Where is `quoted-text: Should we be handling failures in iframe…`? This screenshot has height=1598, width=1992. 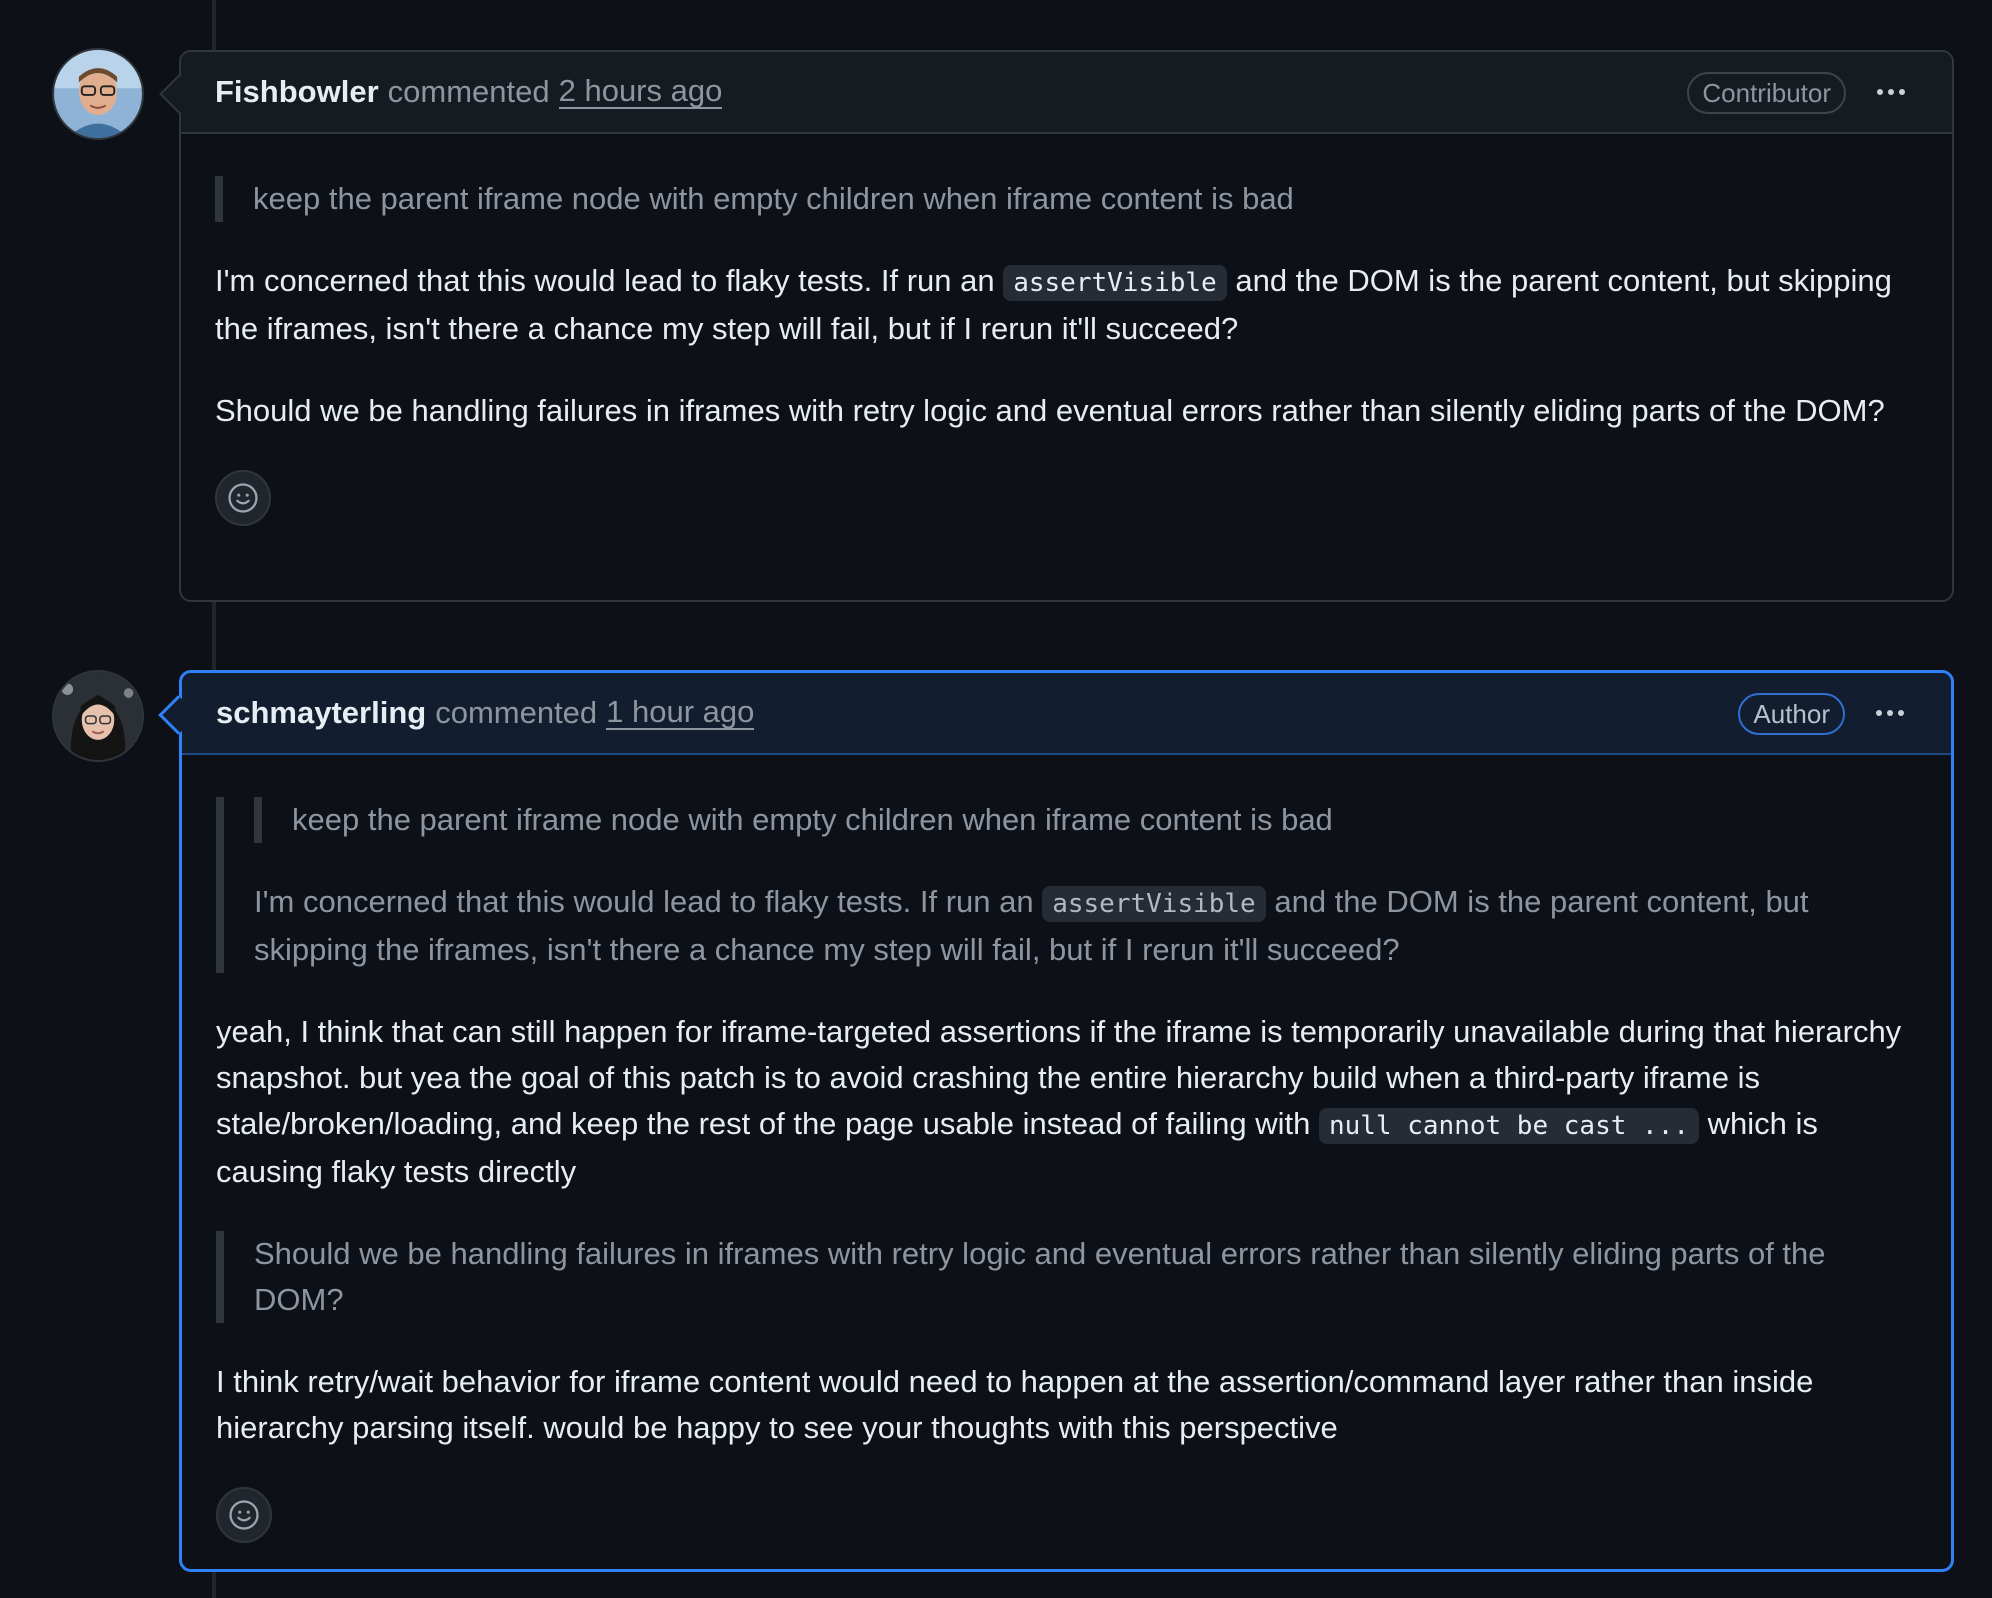
quoted-text: Should we be handling failures in iframe… is located at coordinates (1066, 1277).